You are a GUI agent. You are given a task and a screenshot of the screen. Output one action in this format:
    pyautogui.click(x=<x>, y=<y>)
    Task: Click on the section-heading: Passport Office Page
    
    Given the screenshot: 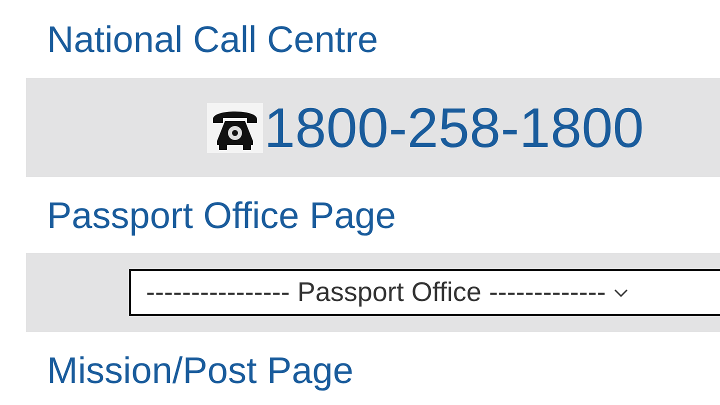 What is the action you would take?
    pyautogui.click(x=221, y=215)
    